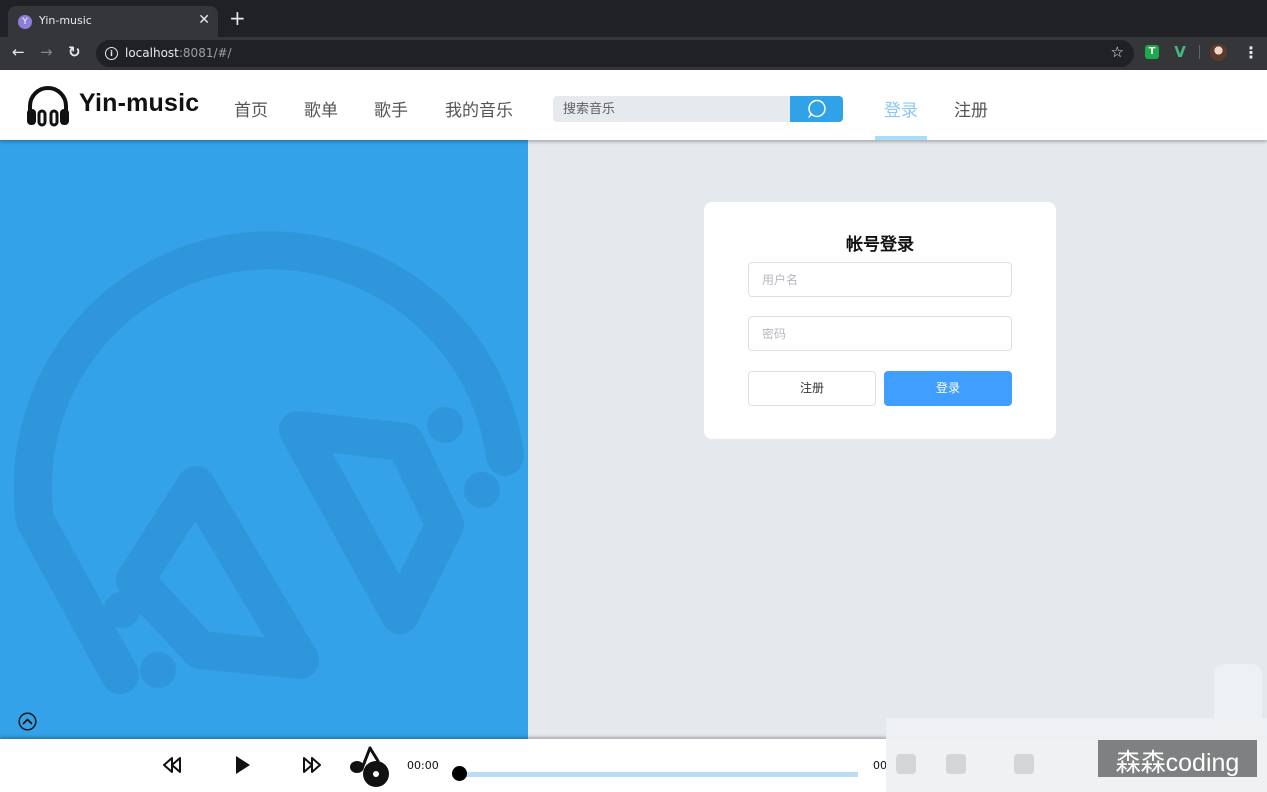 This screenshot has height=792, width=1267. What do you see at coordinates (971, 108) in the screenshot?
I see `header-register-link: 注册` at bounding box center [971, 108].